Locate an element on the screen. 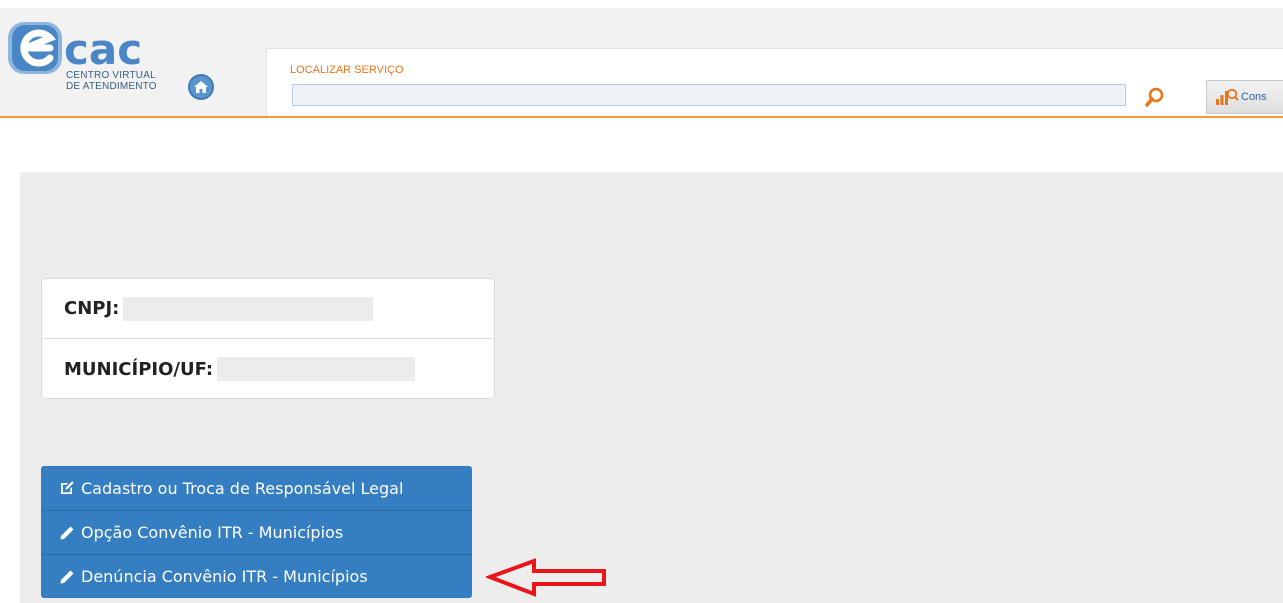 The width and height of the screenshot is (1283, 603). info-card: CNPJ: MUNICÍPIO/UF: is located at coordinates (268, 338).